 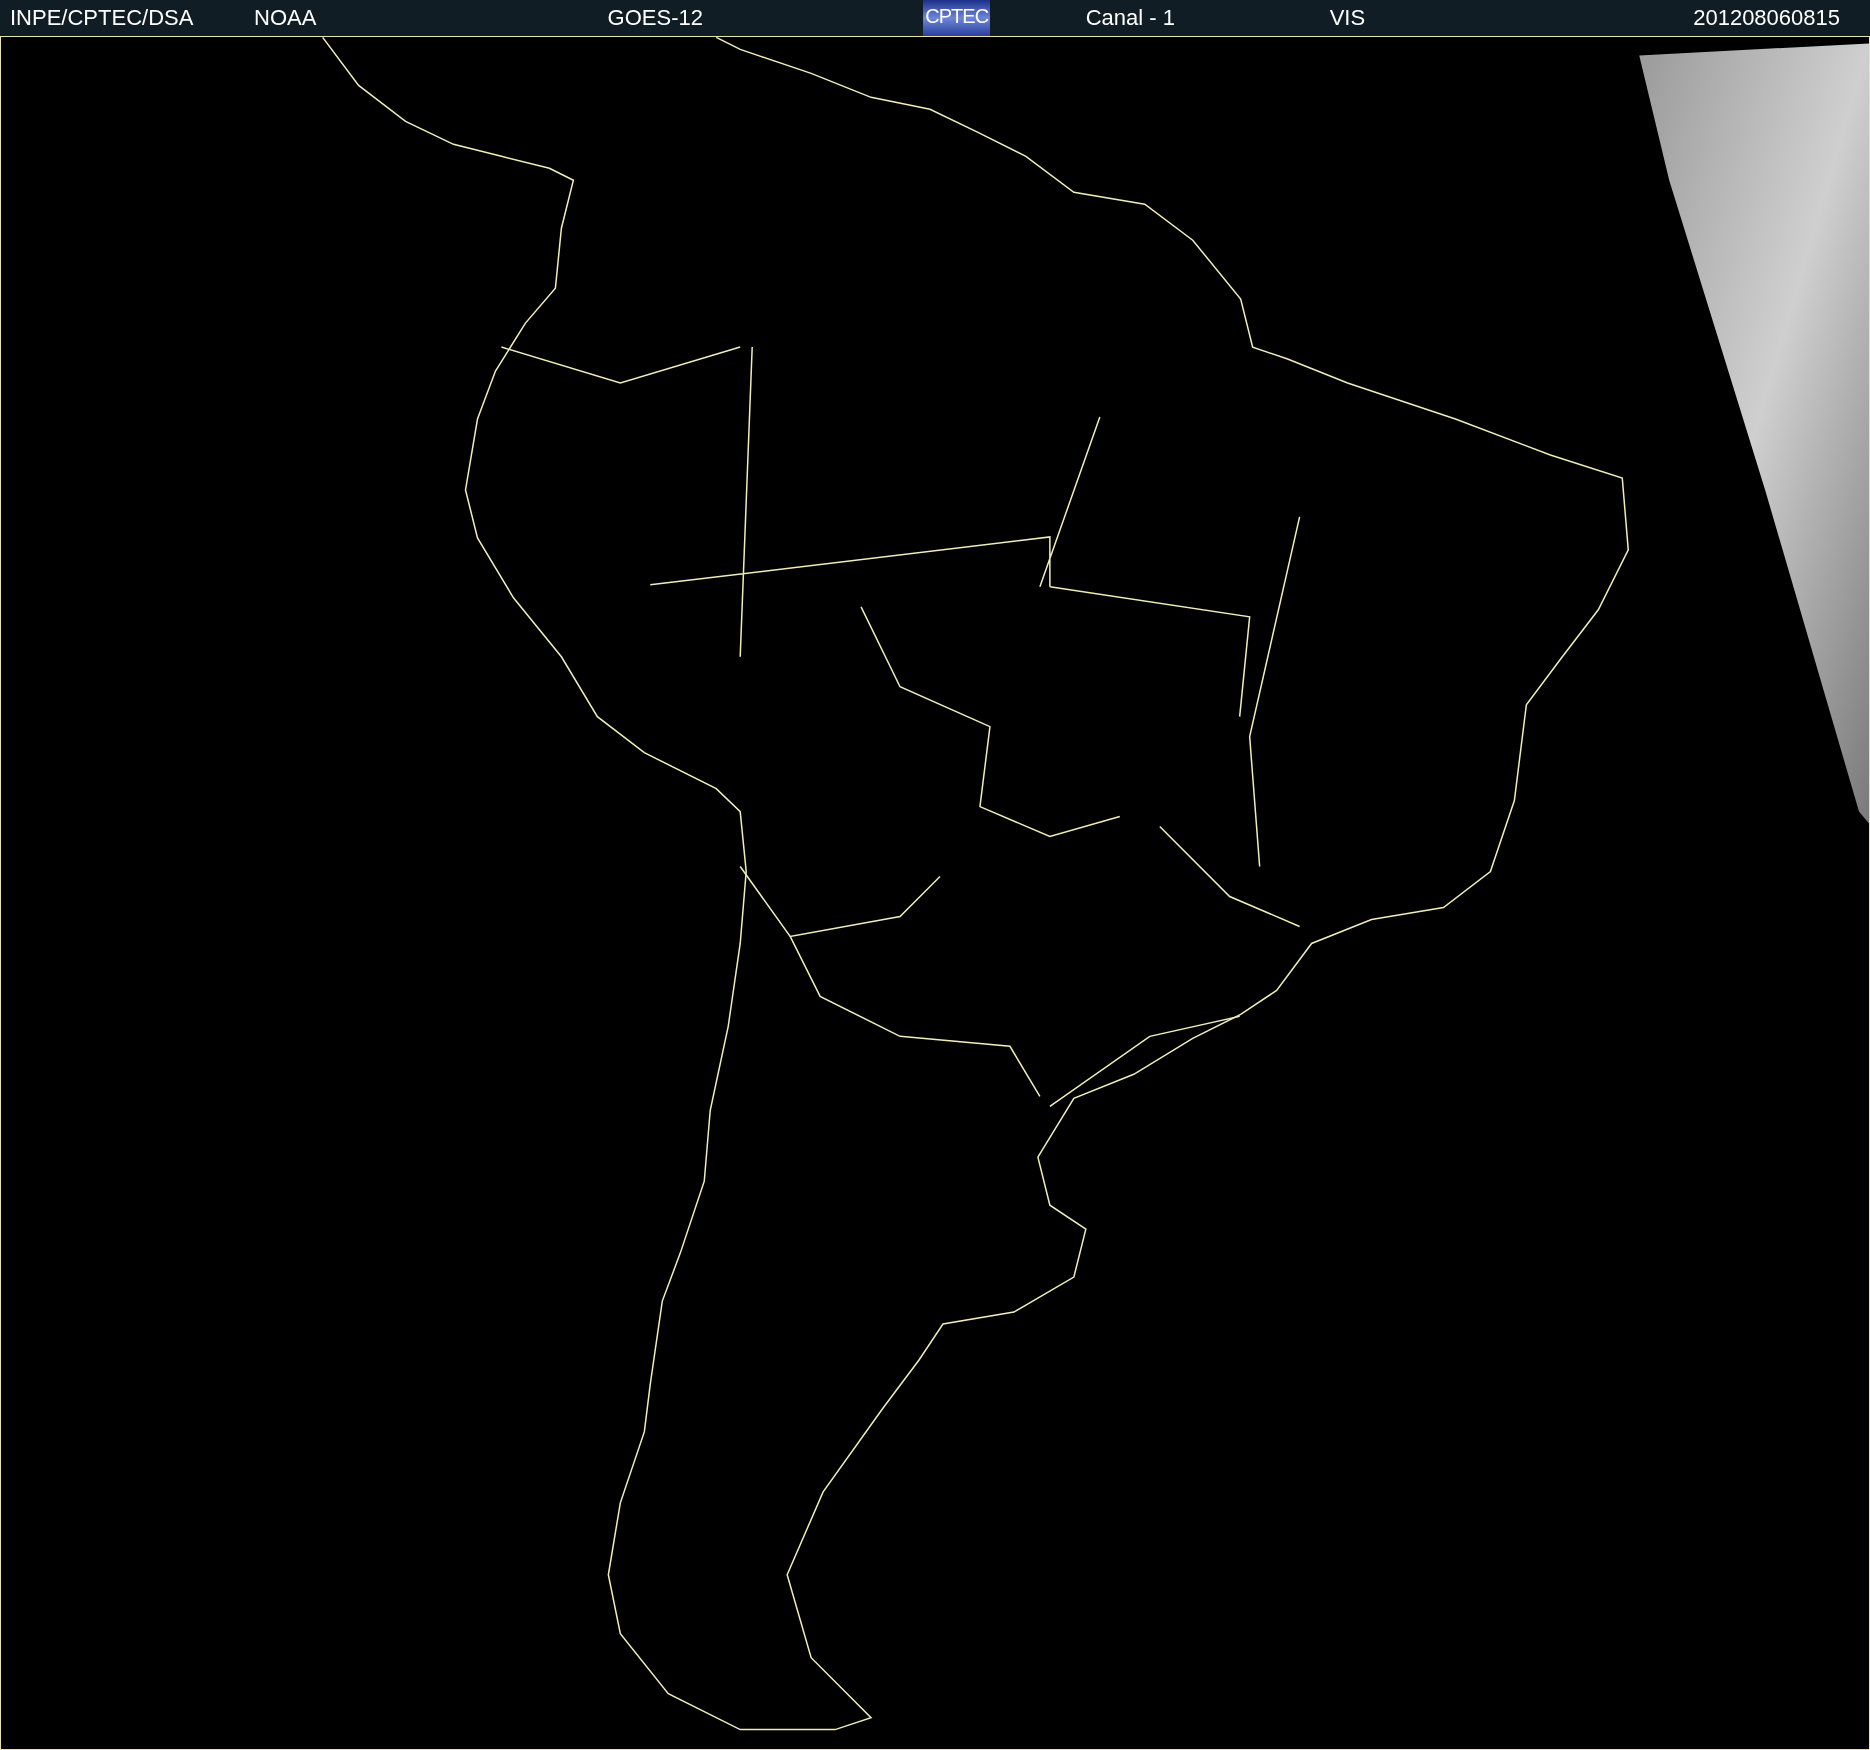 What do you see at coordinates (655, 18) in the screenshot?
I see `header-label: GOES-12` at bounding box center [655, 18].